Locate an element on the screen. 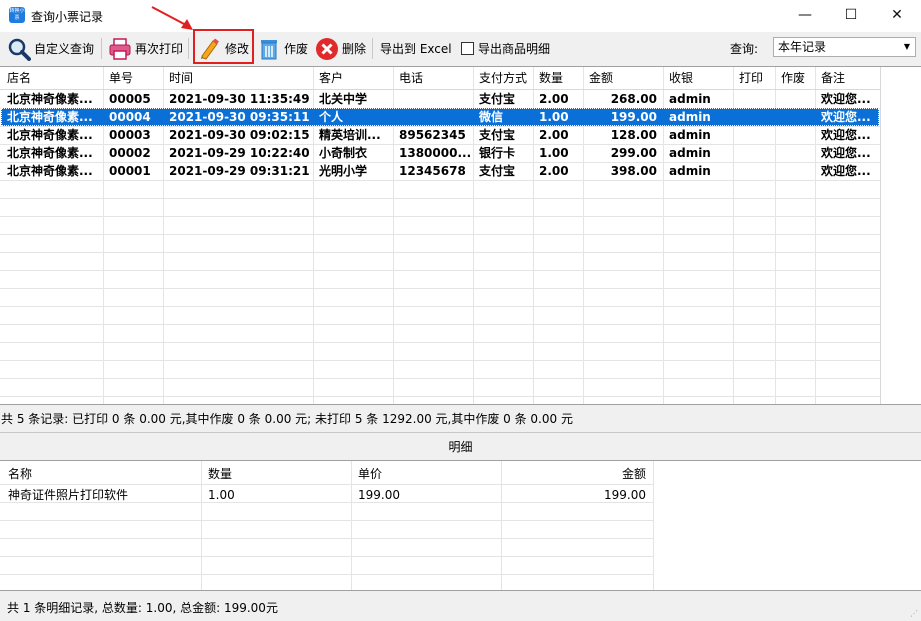 The height and width of the screenshot is (621, 921). table-cell: 00004 is located at coordinates (130, 117).